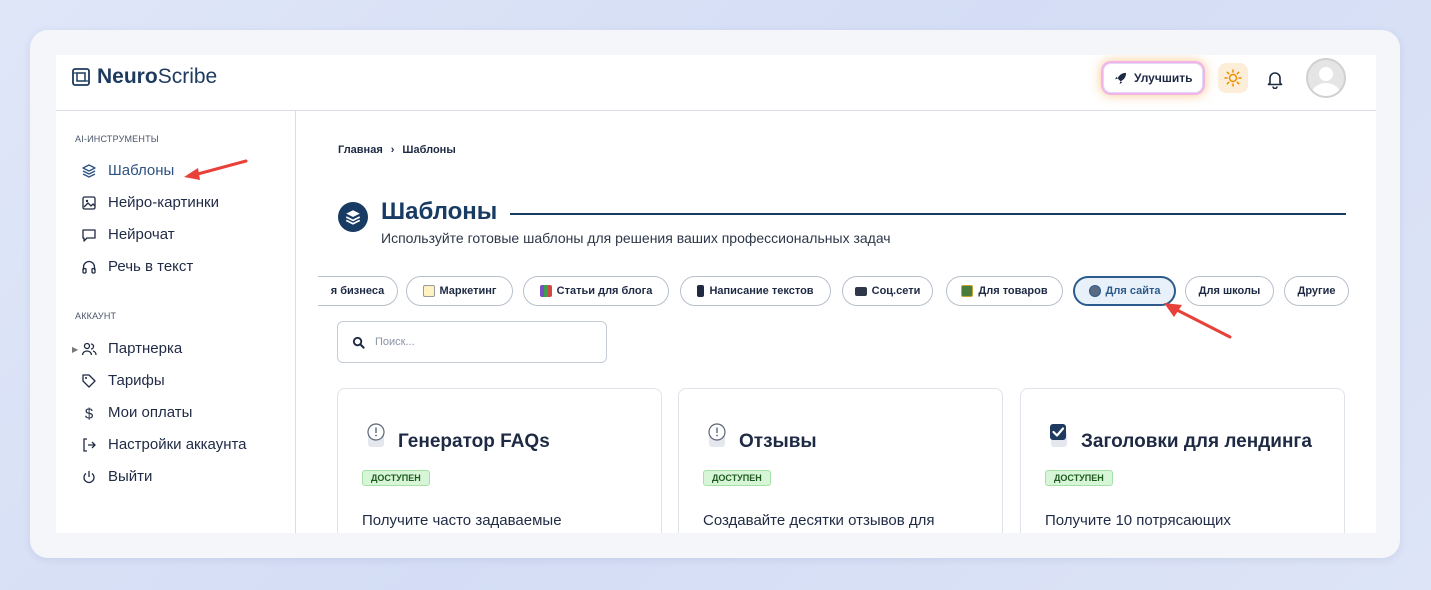 This screenshot has width=1431, height=590. Describe the element at coordinates (89, 348) in the screenshot. I see `users-icon` at that location.